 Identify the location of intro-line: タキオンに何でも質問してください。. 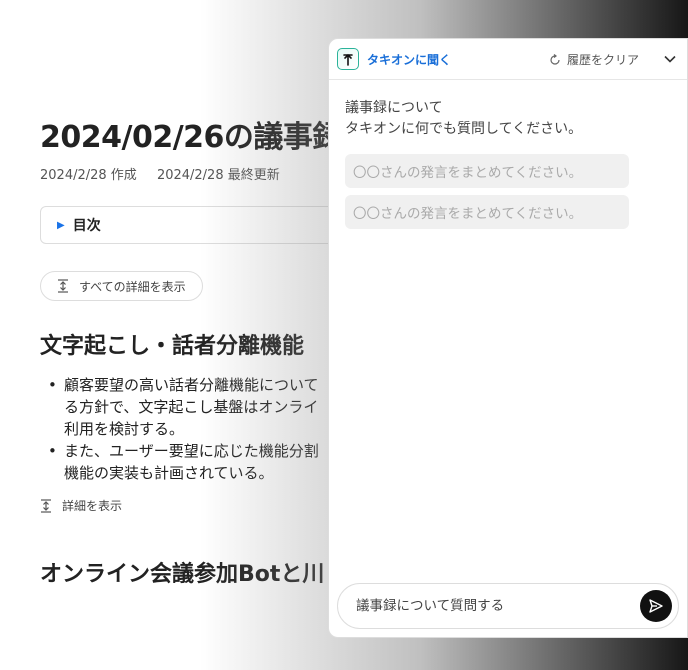
(464, 129).